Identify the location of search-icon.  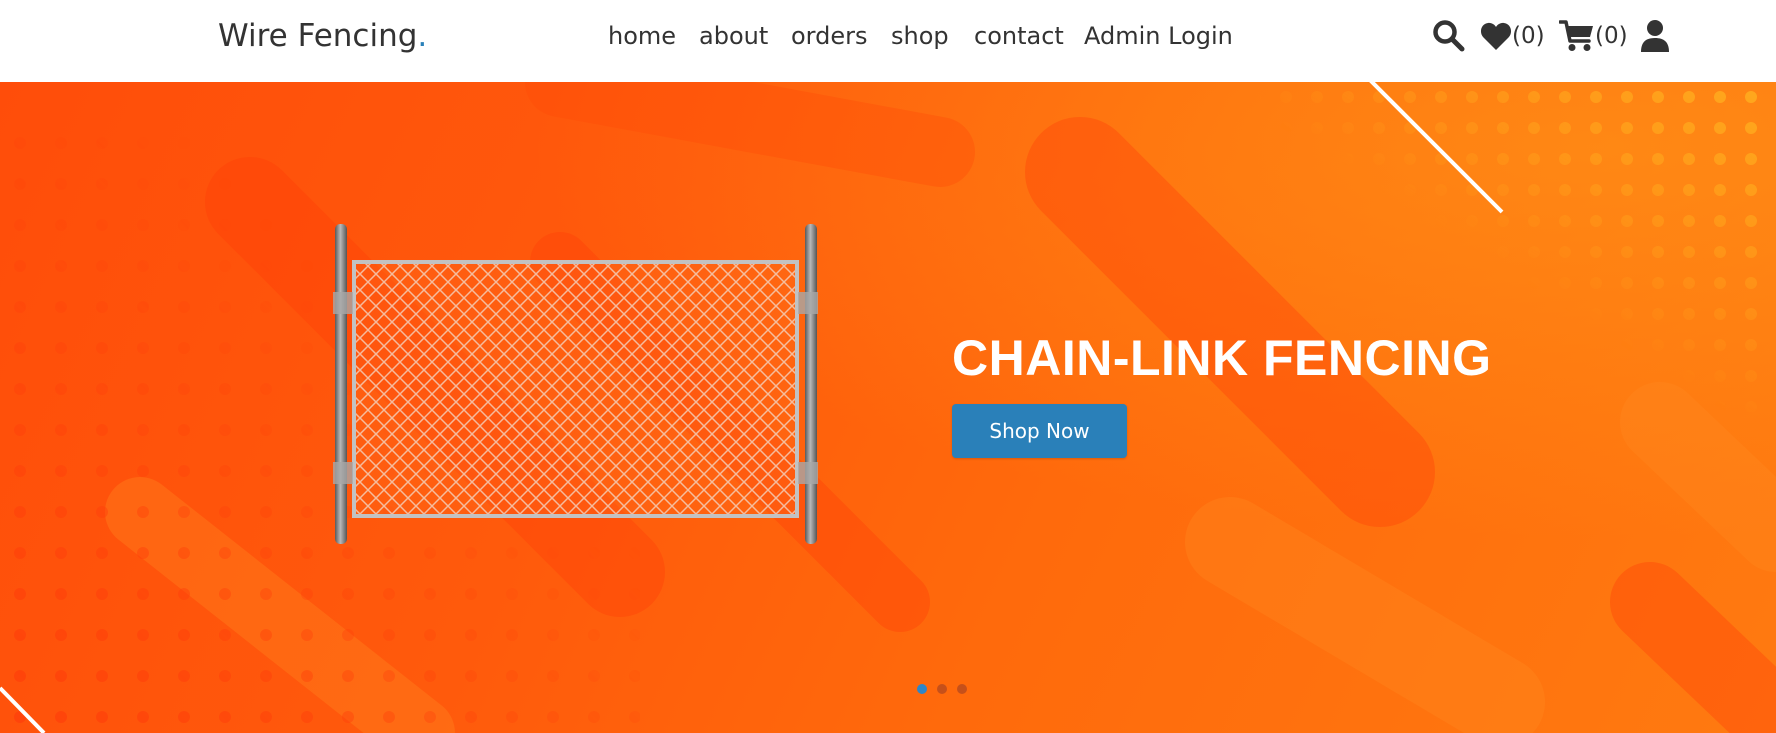
(1449, 36).